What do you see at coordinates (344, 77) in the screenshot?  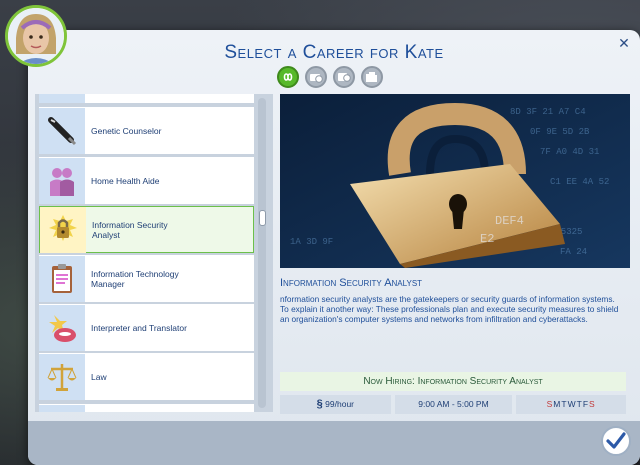 I see `clock-icon` at bounding box center [344, 77].